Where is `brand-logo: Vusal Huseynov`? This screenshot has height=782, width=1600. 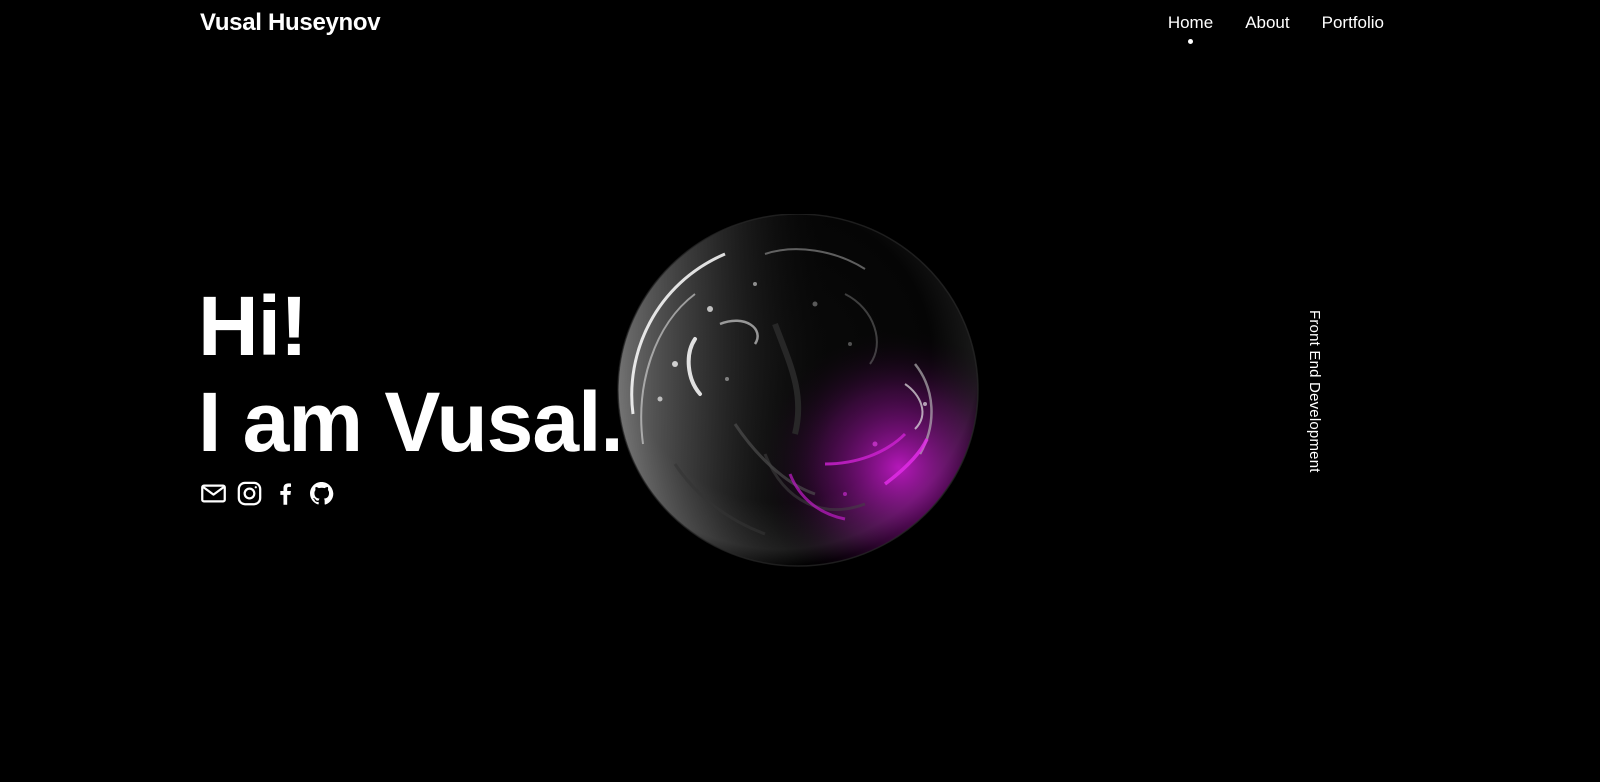
brand-logo: Vusal Huseynov is located at coordinates (290, 23).